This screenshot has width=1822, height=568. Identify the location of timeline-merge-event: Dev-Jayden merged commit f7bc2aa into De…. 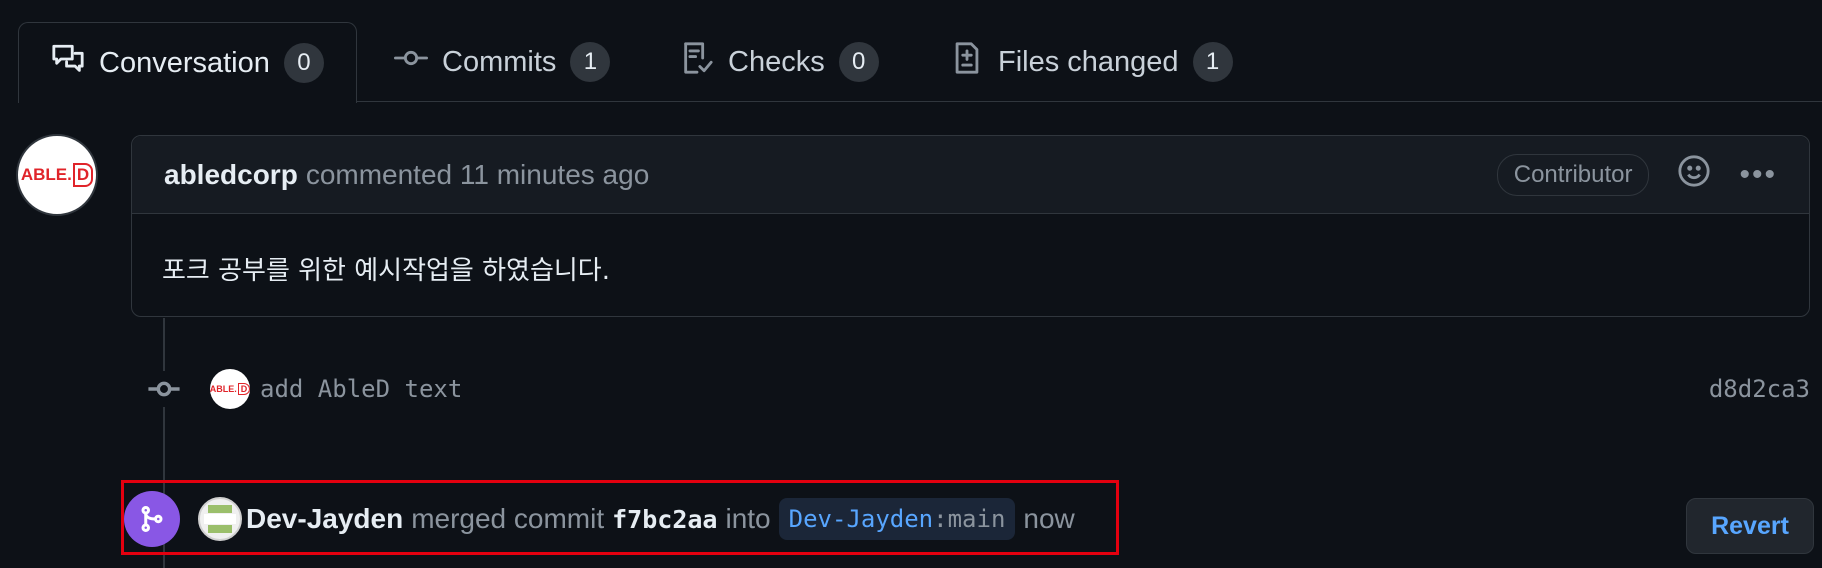
(972, 519).